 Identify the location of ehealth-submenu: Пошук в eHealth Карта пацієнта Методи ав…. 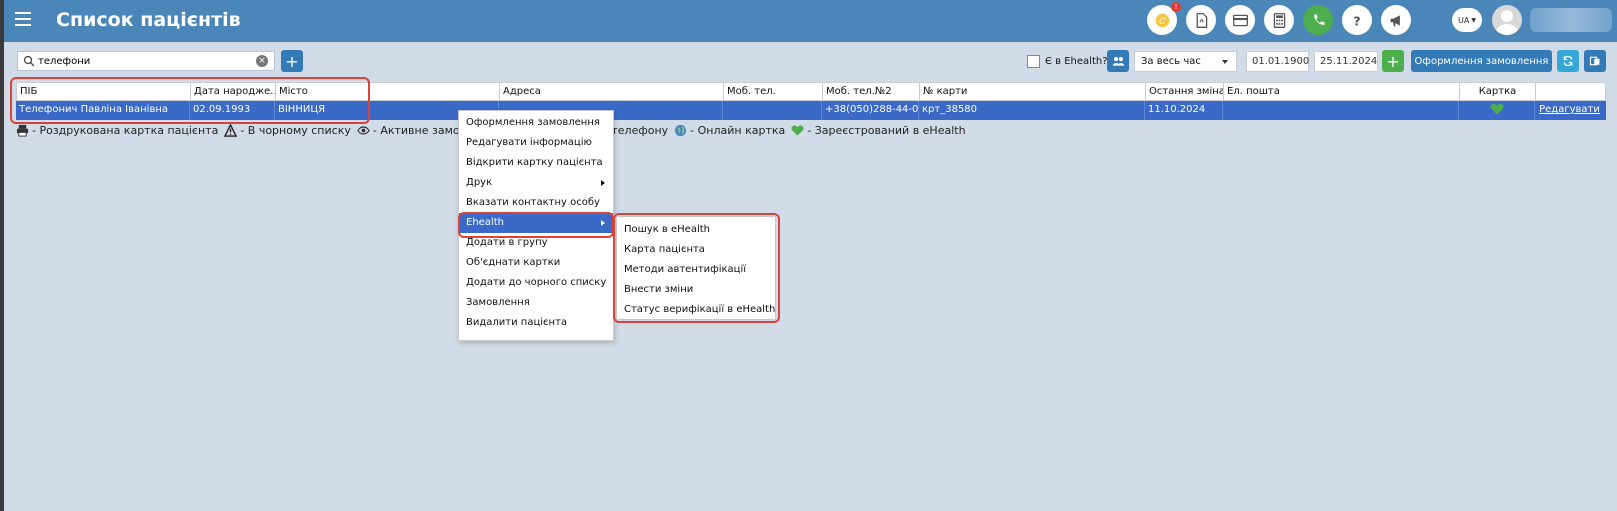
(696, 268).